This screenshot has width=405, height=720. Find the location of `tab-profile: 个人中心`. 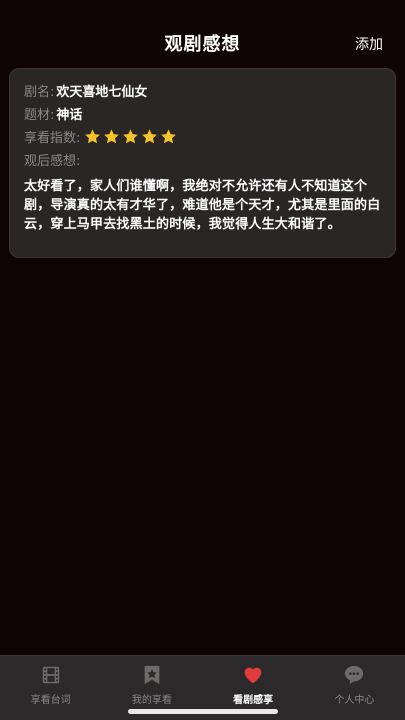

tab-profile: 个人中心 is located at coordinates (354, 688).